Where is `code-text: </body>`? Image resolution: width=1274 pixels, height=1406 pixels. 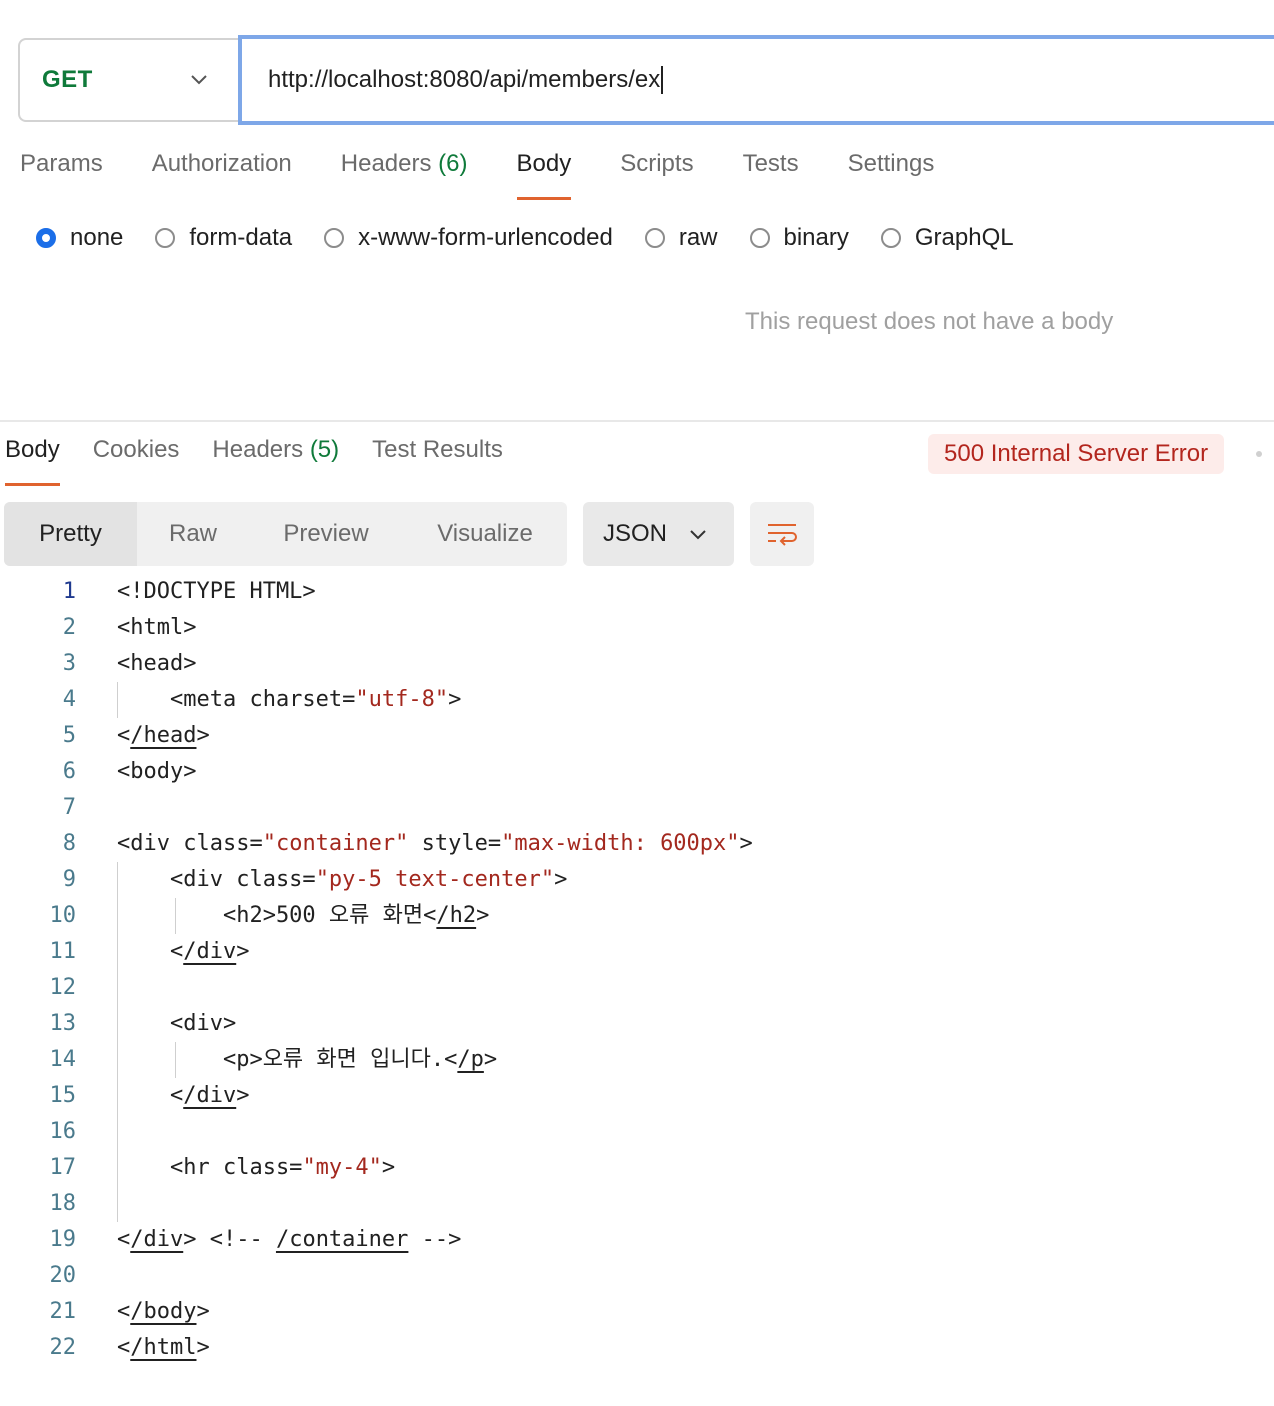
code-text: </body> is located at coordinates (163, 1311).